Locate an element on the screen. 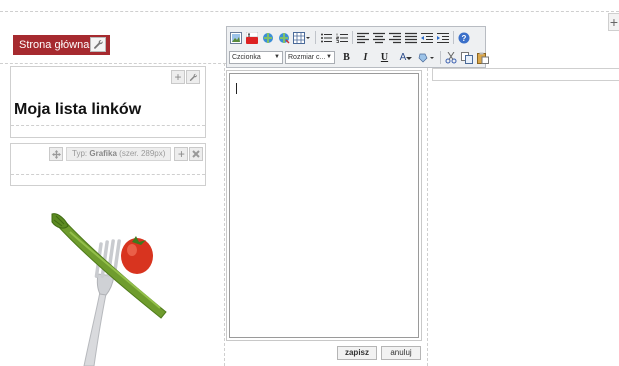  graphic-panel-controls: Typ: Grafika (szer. 289px) + is located at coordinates (126, 154).